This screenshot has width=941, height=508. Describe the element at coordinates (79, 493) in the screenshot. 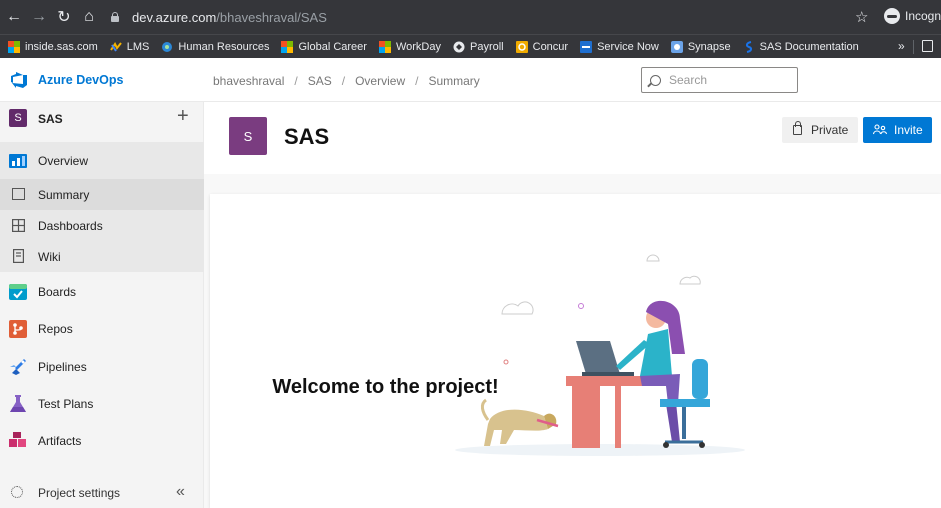

I see `project-settings-label: Project settings` at that location.